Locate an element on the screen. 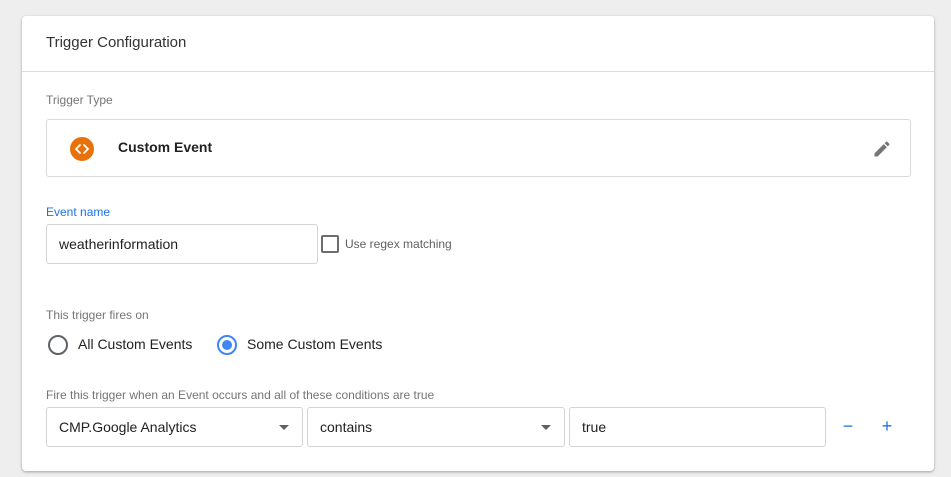 The height and width of the screenshot is (477, 951). add-condition-button: + is located at coordinates (887, 427).